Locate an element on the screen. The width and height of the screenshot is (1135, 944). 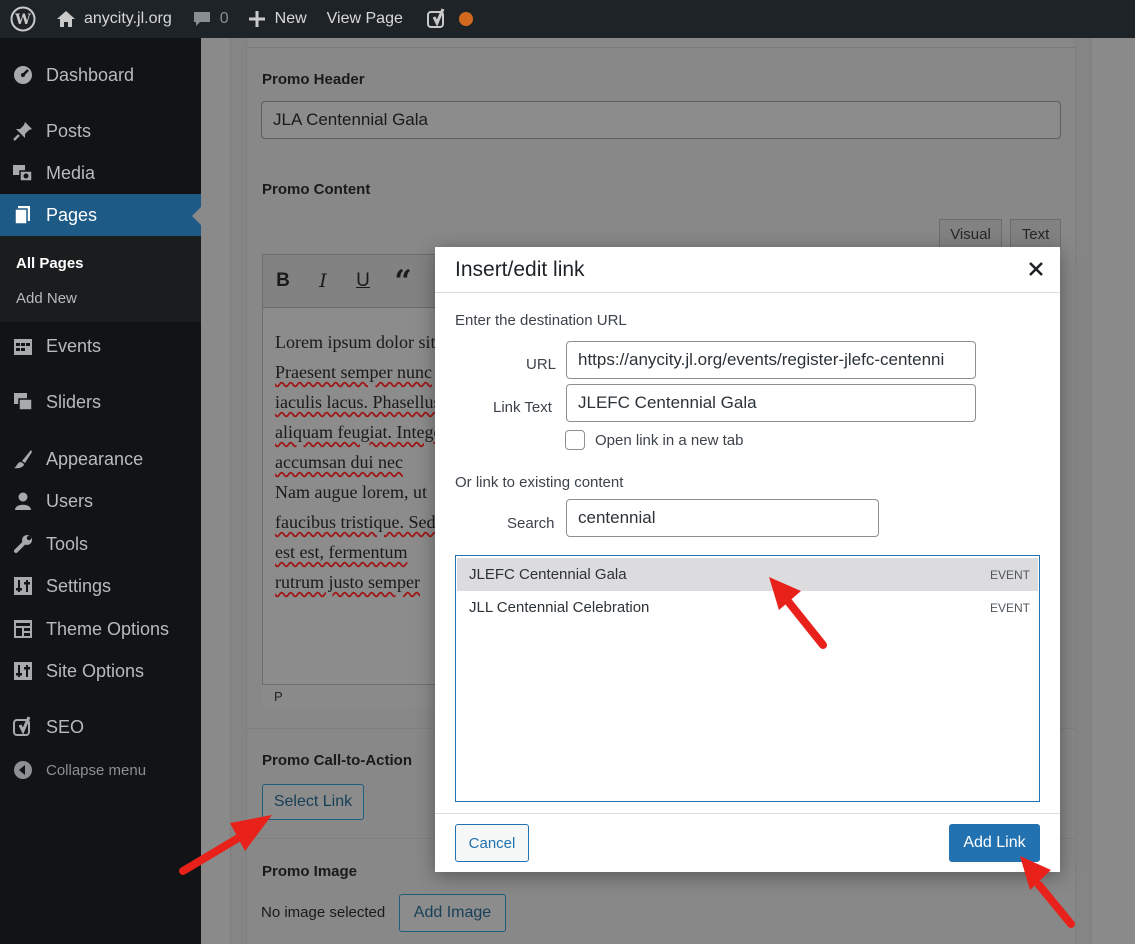
sidebar-item-pages: Pages is located at coordinates (100, 215).